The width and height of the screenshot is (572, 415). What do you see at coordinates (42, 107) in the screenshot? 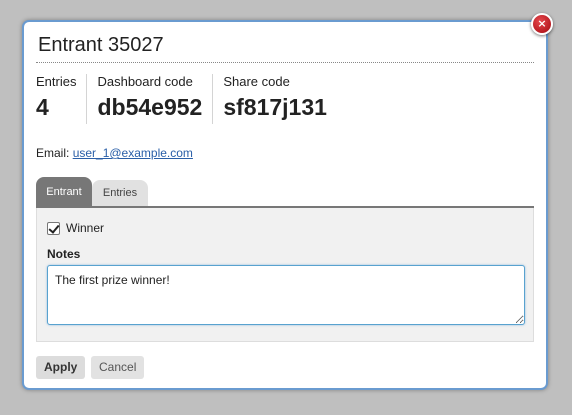
I see `stat-entries-value: 4` at bounding box center [42, 107].